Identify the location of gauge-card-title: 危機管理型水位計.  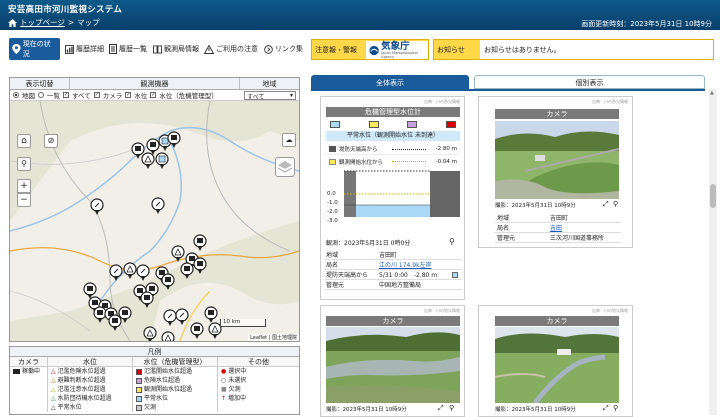
(393, 112).